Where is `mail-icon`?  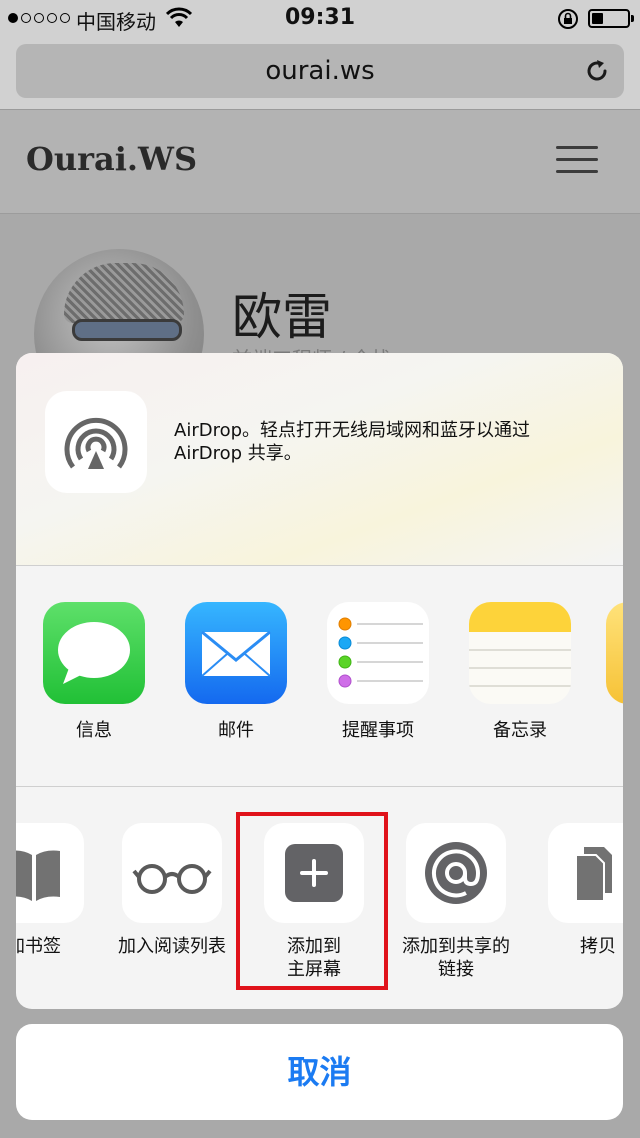 mail-icon is located at coordinates (236, 653).